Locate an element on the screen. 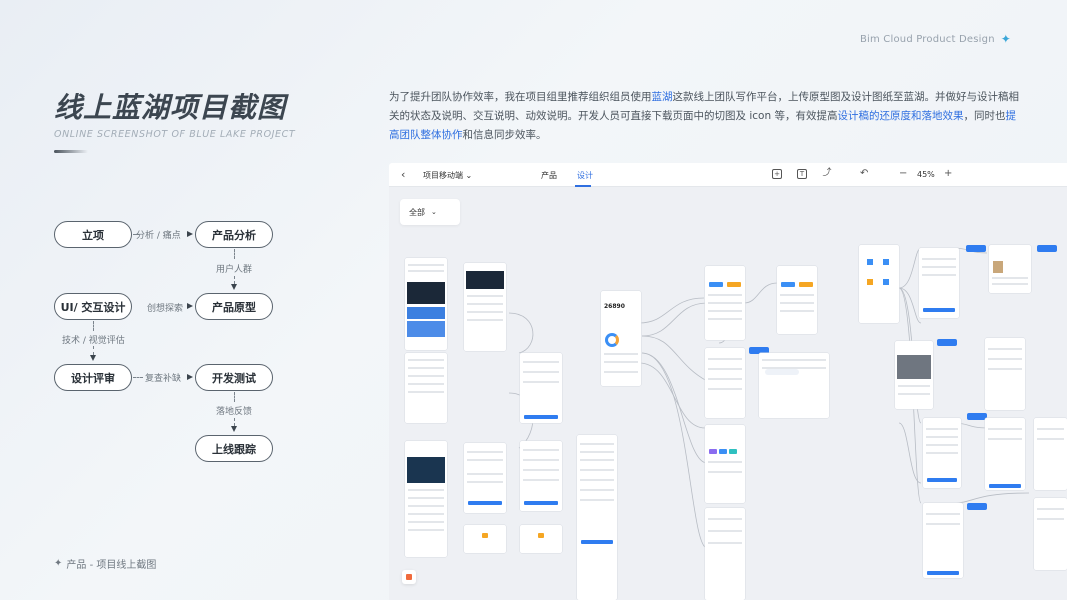 The image size is (1067, 600). flow-node-dev: 开发测试 is located at coordinates (234, 377).